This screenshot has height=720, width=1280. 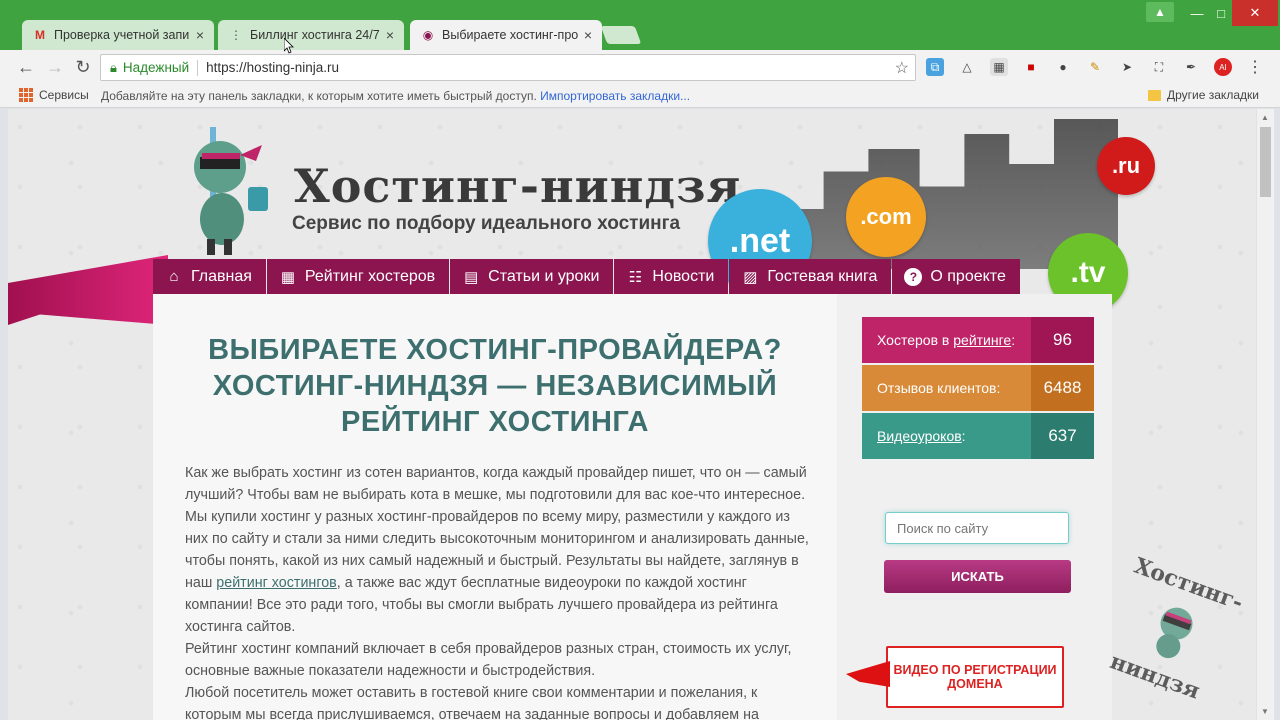 What do you see at coordinates (287, 277) in the screenshot?
I see `rating-icon: ▦` at bounding box center [287, 277].